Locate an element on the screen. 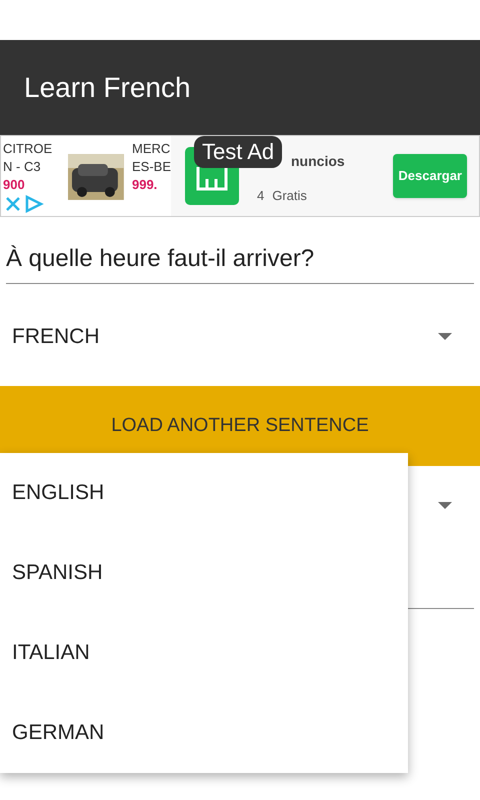 This screenshot has height=800, width=480. ad-listing-title: MERC is located at coordinates (151, 149).